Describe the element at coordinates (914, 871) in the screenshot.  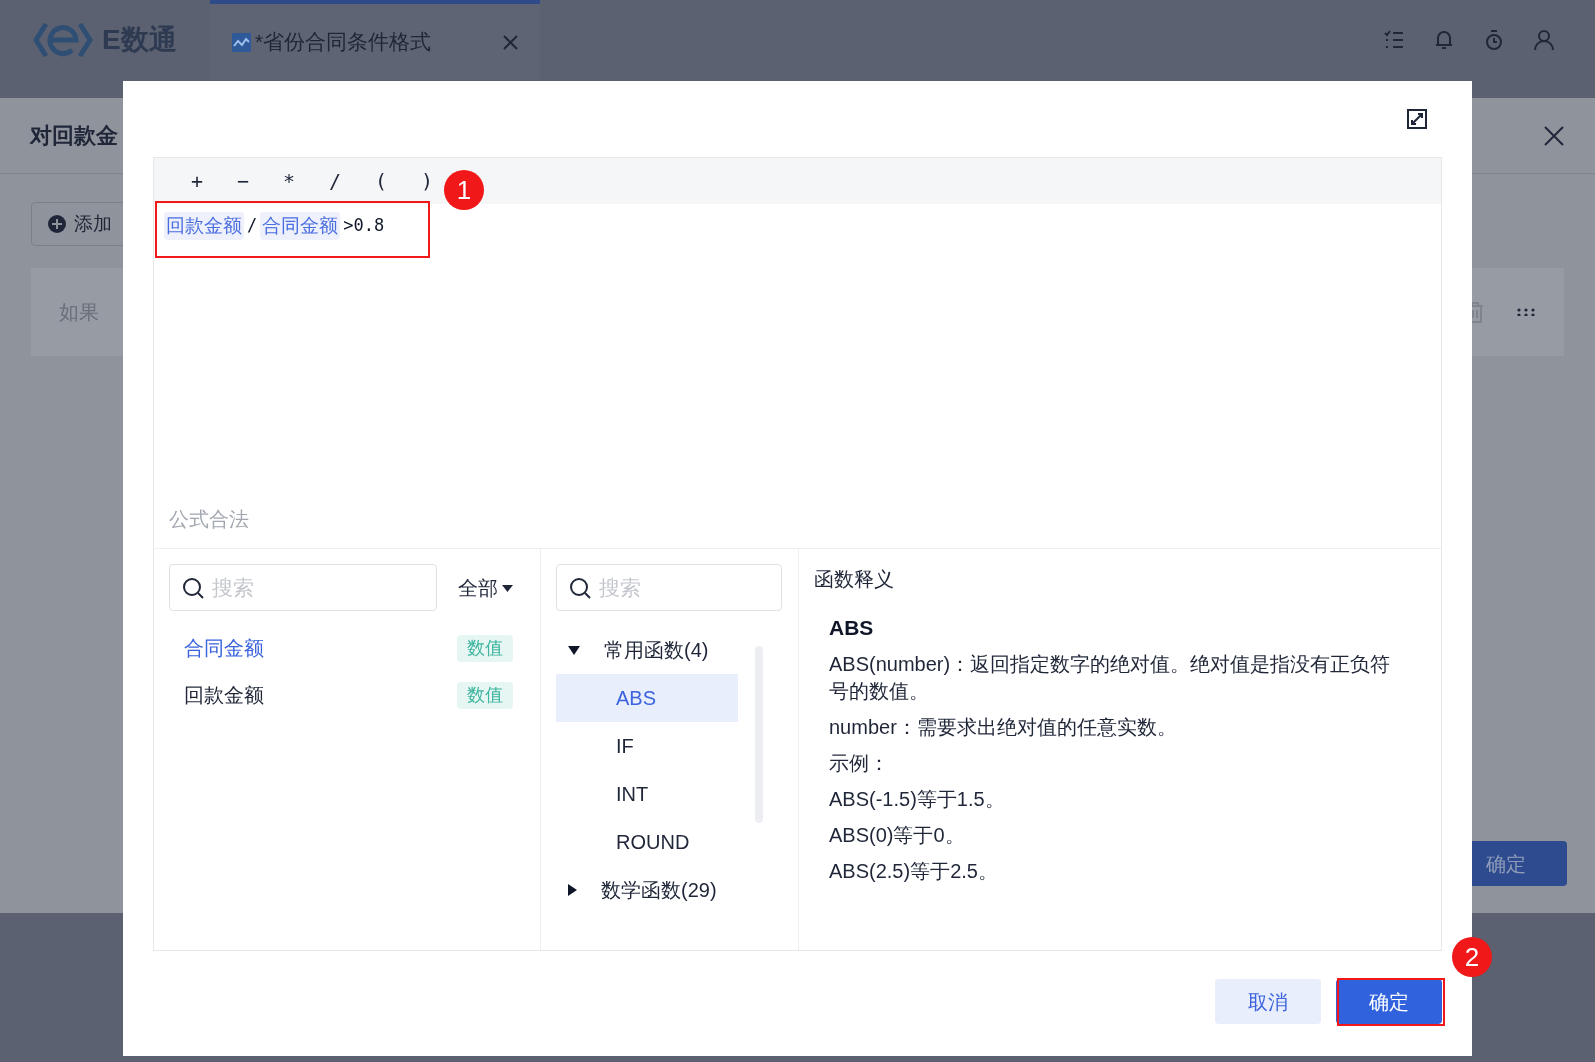
I see `description-text: ABS(2.5)等于2.5。` at that location.